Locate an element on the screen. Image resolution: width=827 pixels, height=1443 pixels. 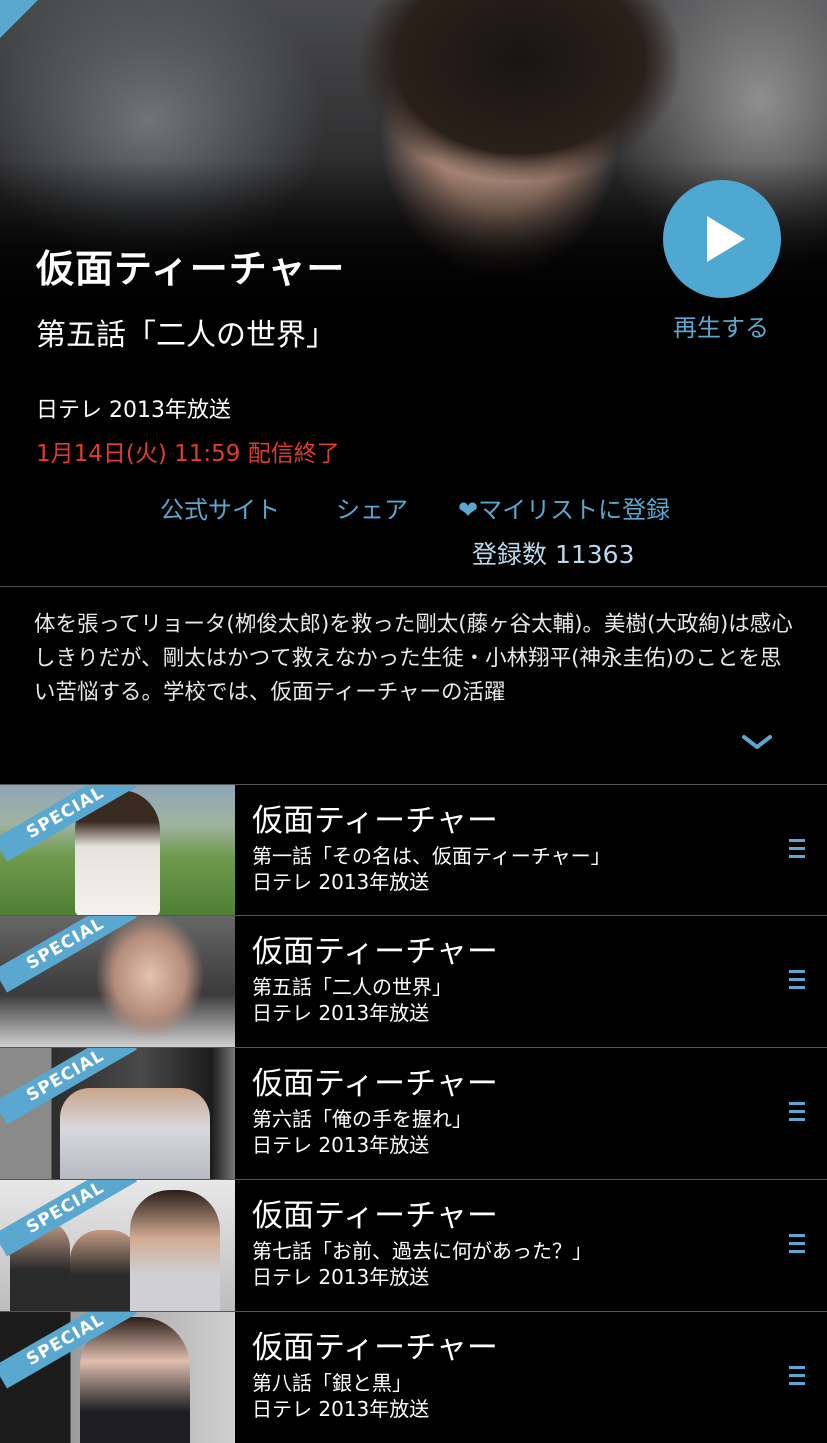
official-site-link: 公式サイト is located at coordinates (220, 507).